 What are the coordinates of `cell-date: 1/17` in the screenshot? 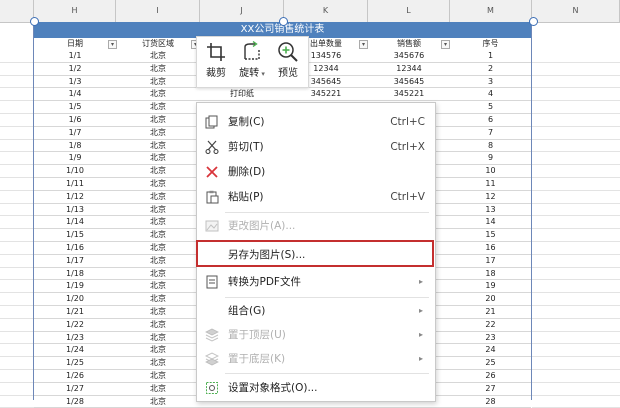 It's located at (75, 261).